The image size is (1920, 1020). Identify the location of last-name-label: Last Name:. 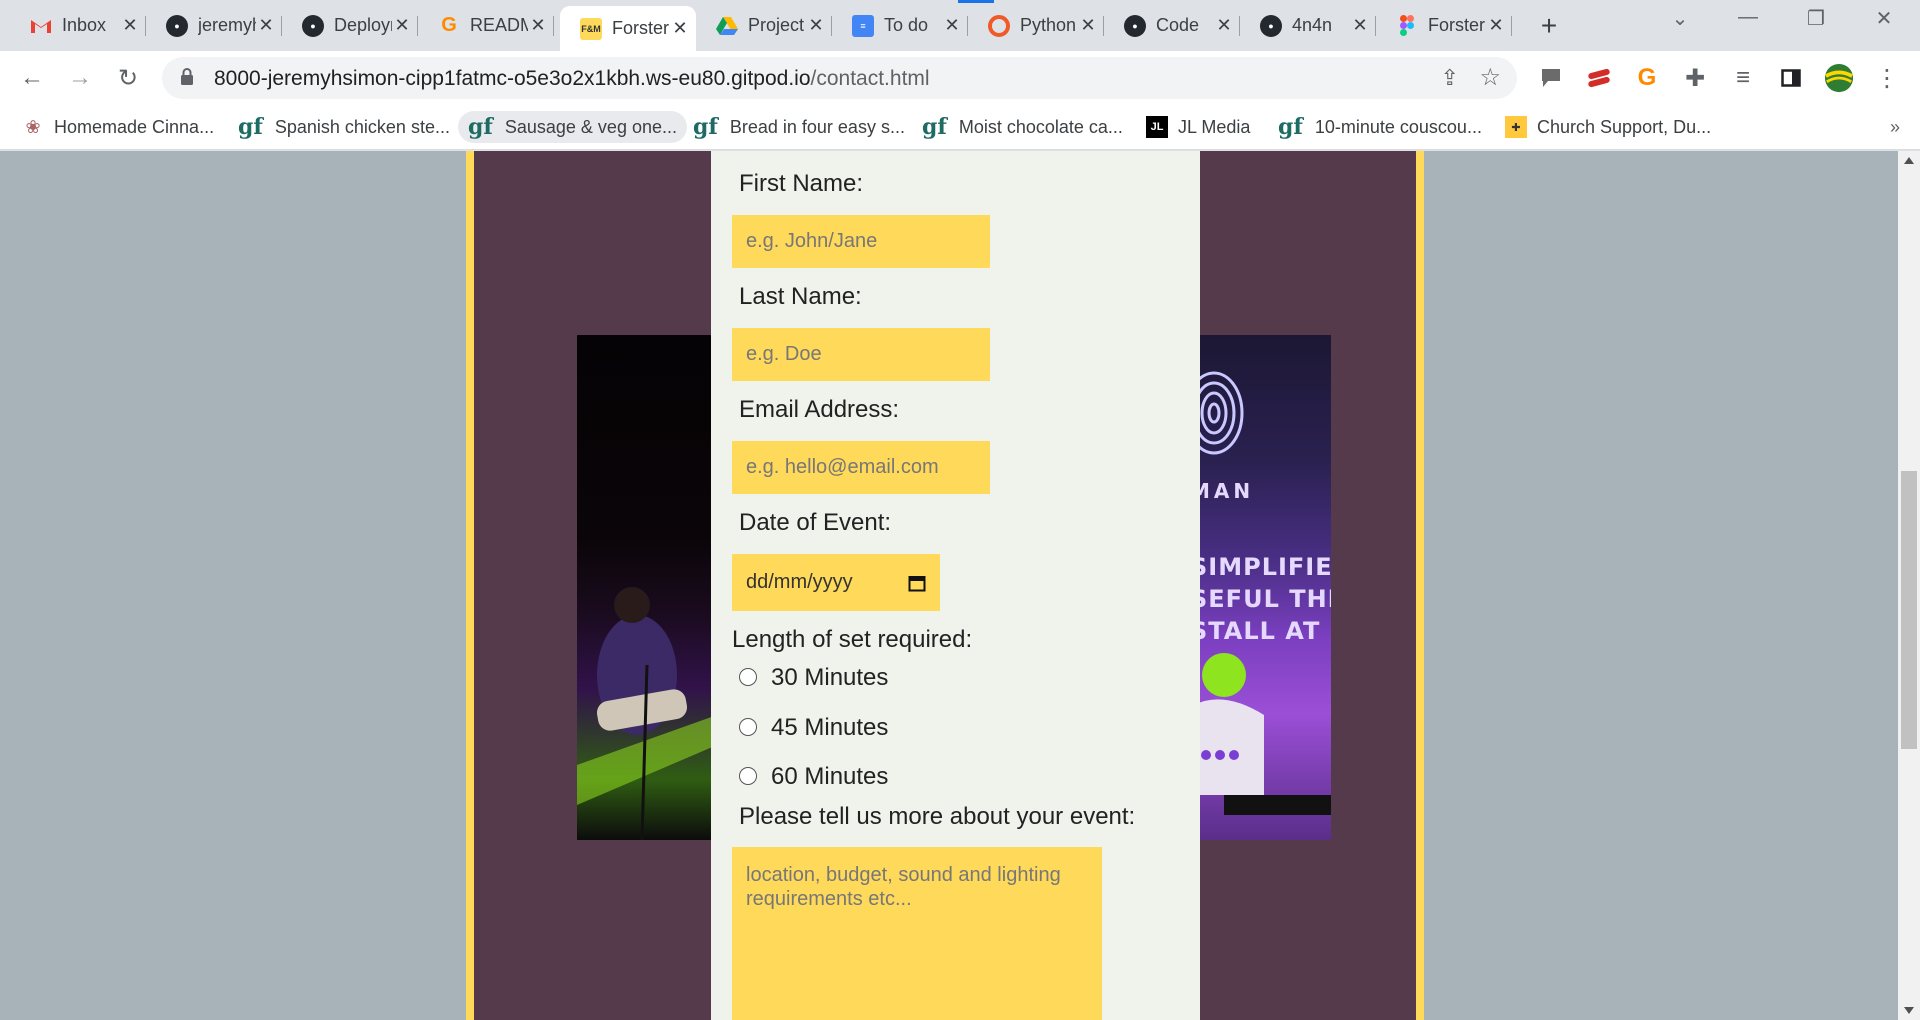
(800, 296).